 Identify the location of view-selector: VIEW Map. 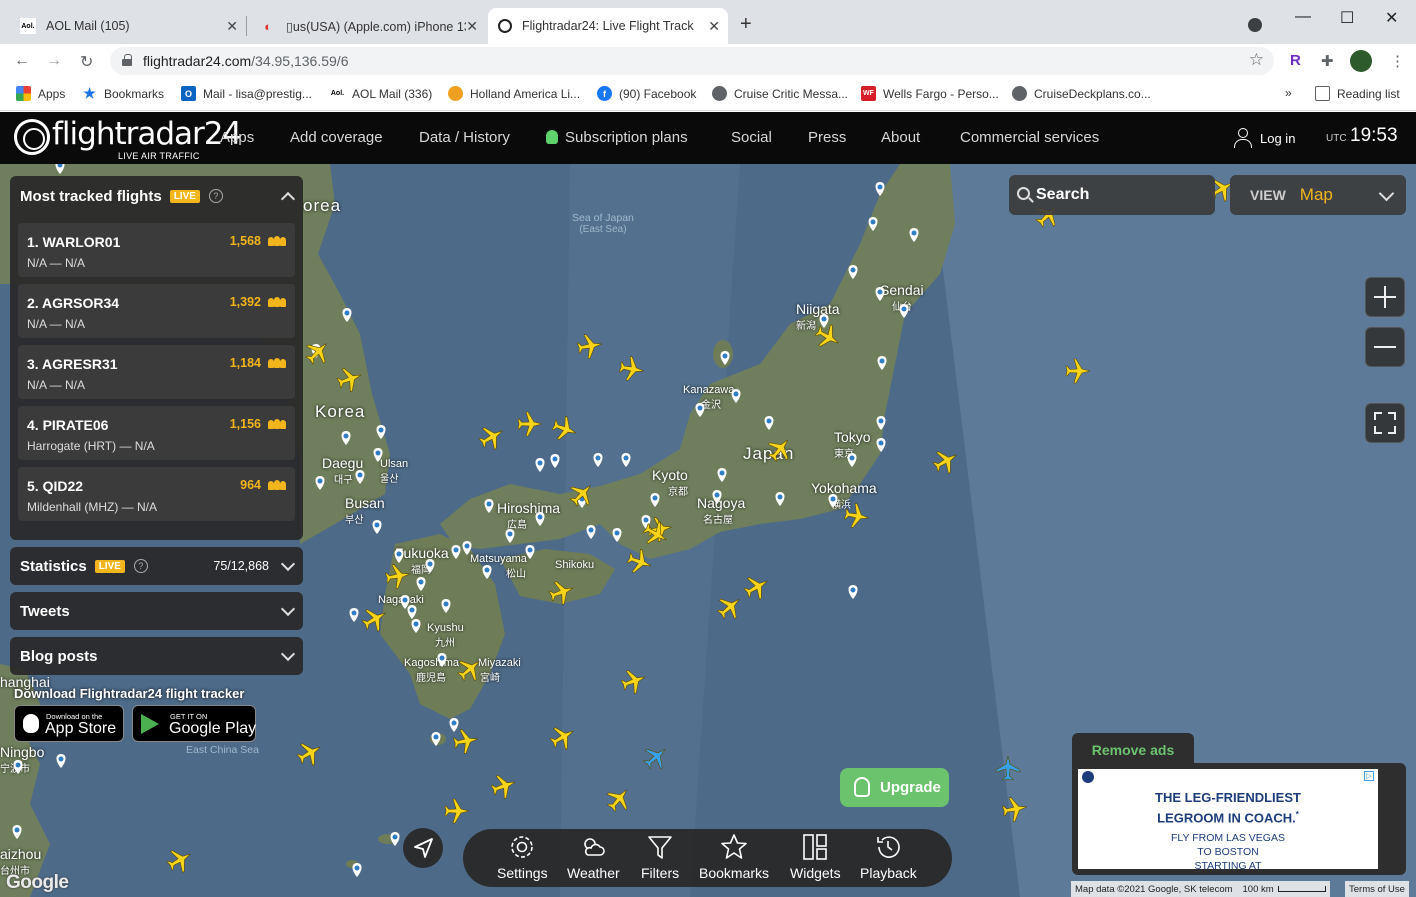
(1318, 195).